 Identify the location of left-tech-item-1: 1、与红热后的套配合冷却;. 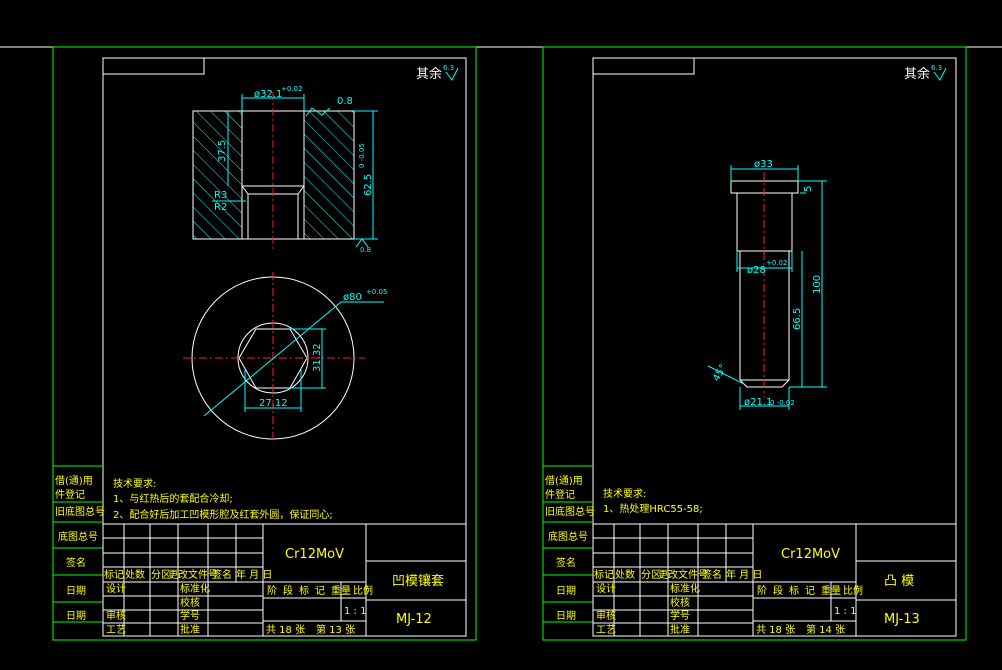
(173, 498).